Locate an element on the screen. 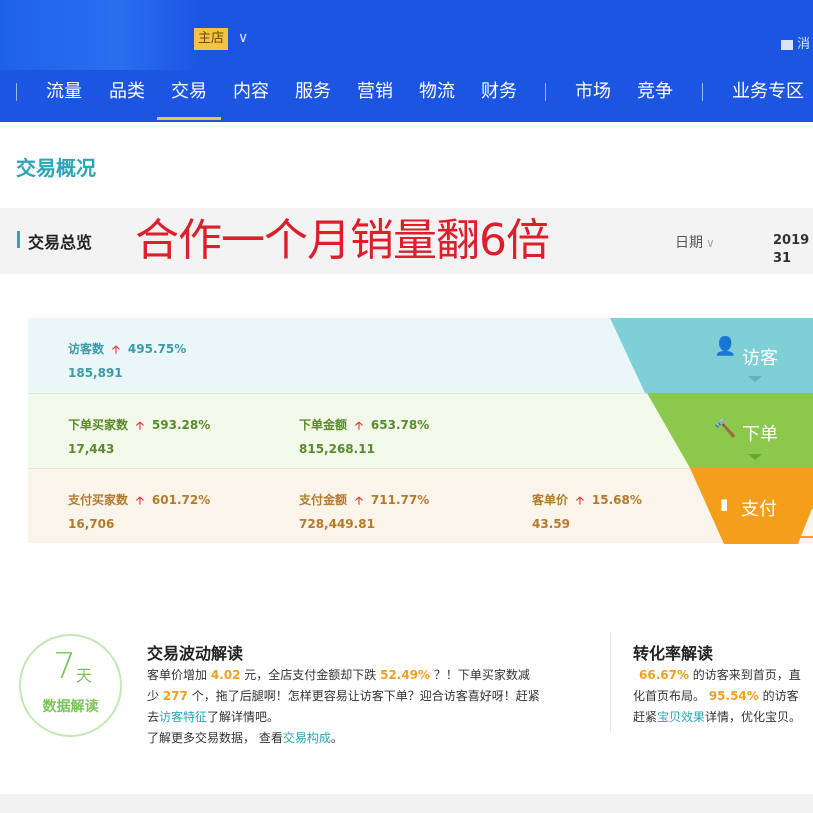 The height and width of the screenshot is (813, 813). wallet-icon: ▮ is located at coordinates (724, 504).